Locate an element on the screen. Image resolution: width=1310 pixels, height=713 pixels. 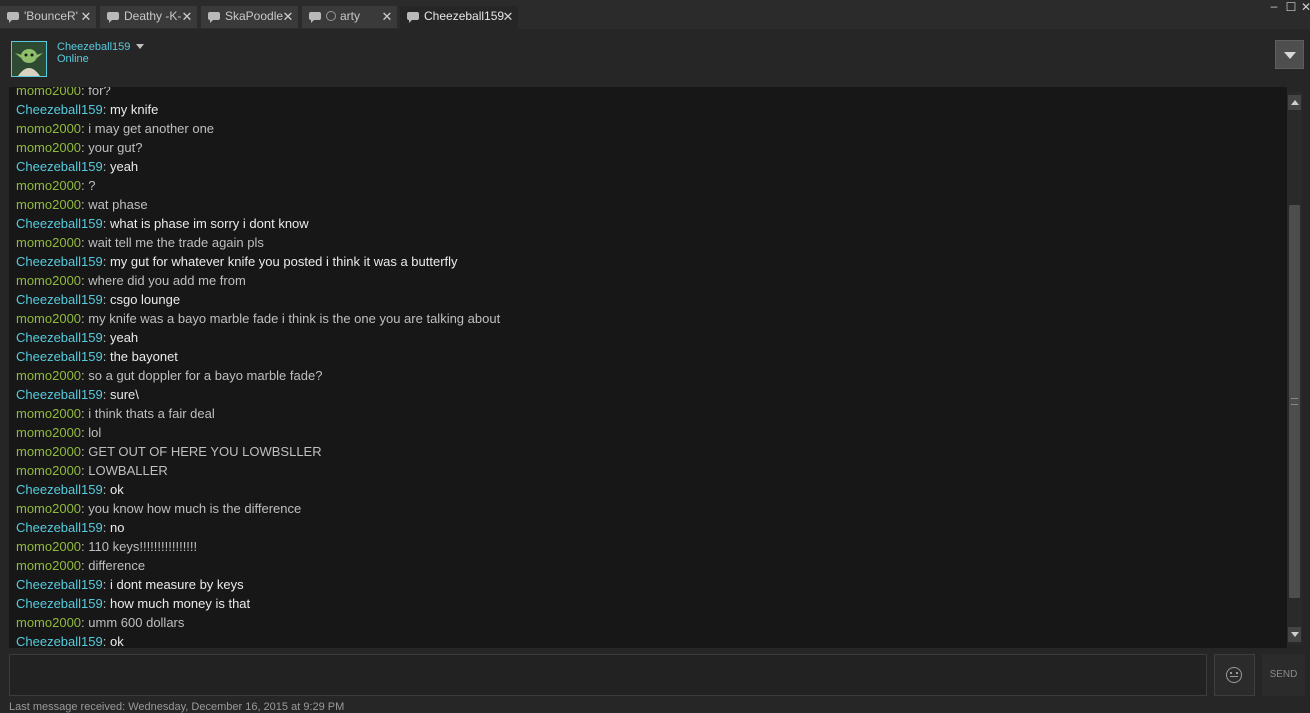
scrollbar is located at coordinates (1294, 368).